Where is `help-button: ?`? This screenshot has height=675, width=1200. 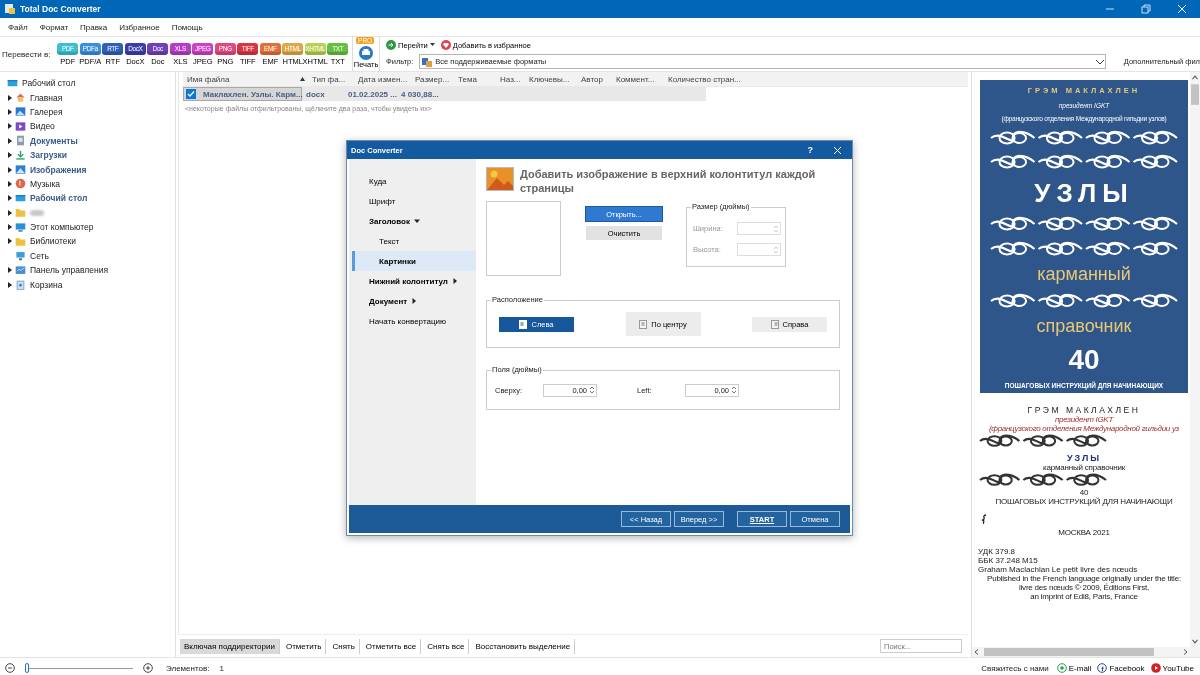
help-button: ? is located at coordinates (810, 150).